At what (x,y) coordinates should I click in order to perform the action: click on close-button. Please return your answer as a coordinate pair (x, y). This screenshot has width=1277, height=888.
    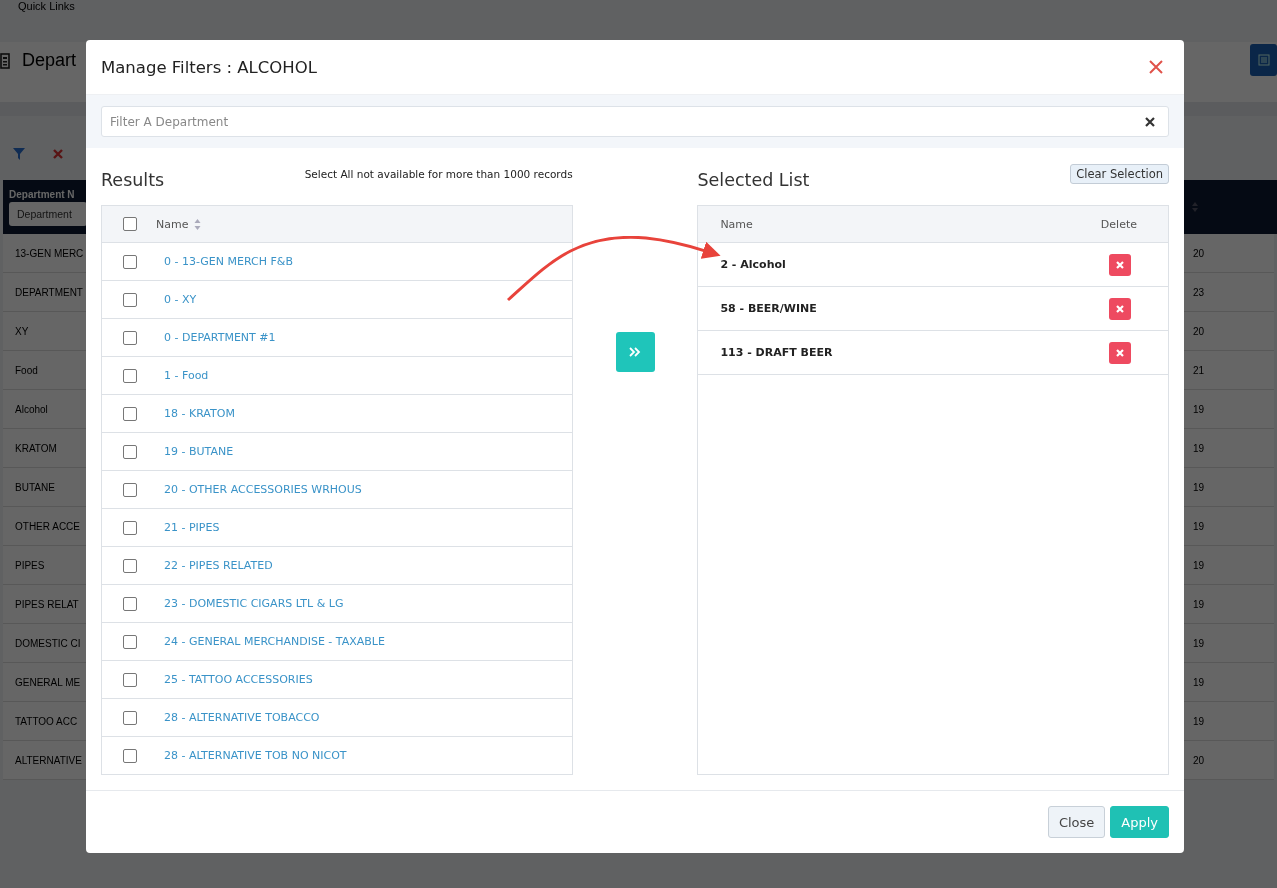
    Looking at the image, I should click on (1156, 67).